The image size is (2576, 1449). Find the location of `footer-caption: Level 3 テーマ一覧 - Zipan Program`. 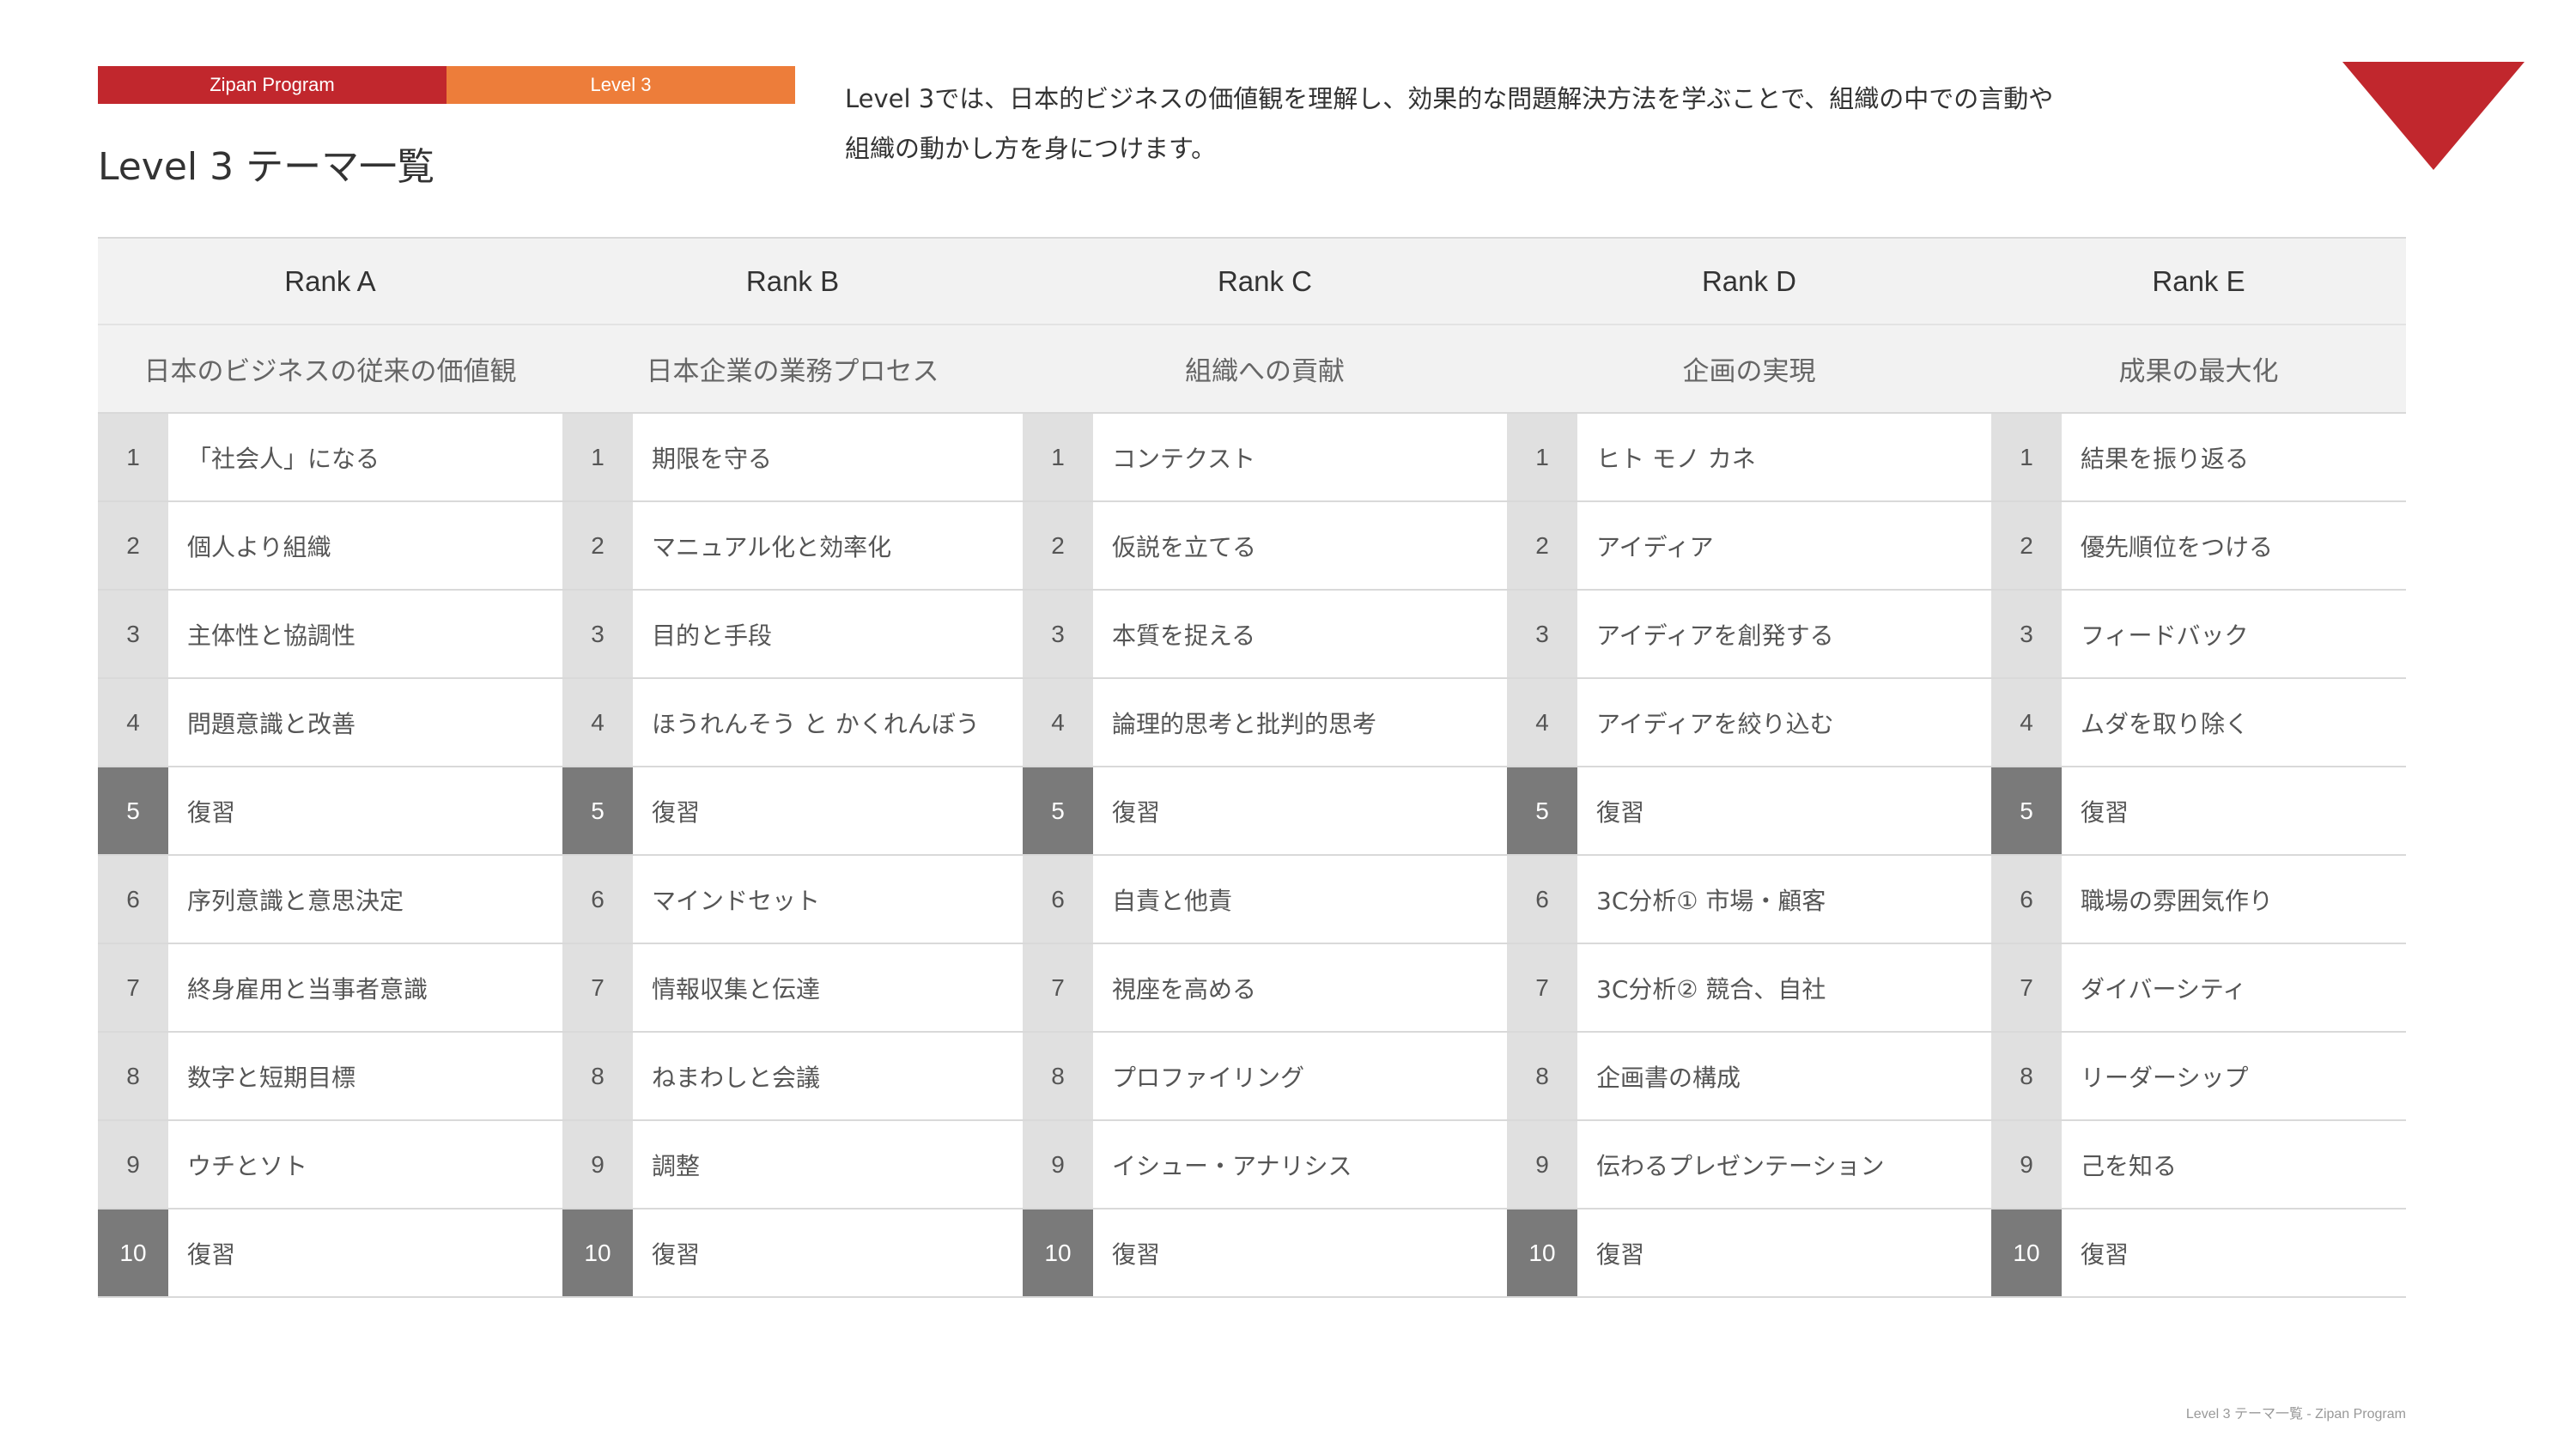

footer-caption: Level 3 テーマ一覧 - Zipan Program is located at coordinates (2295, 1414).